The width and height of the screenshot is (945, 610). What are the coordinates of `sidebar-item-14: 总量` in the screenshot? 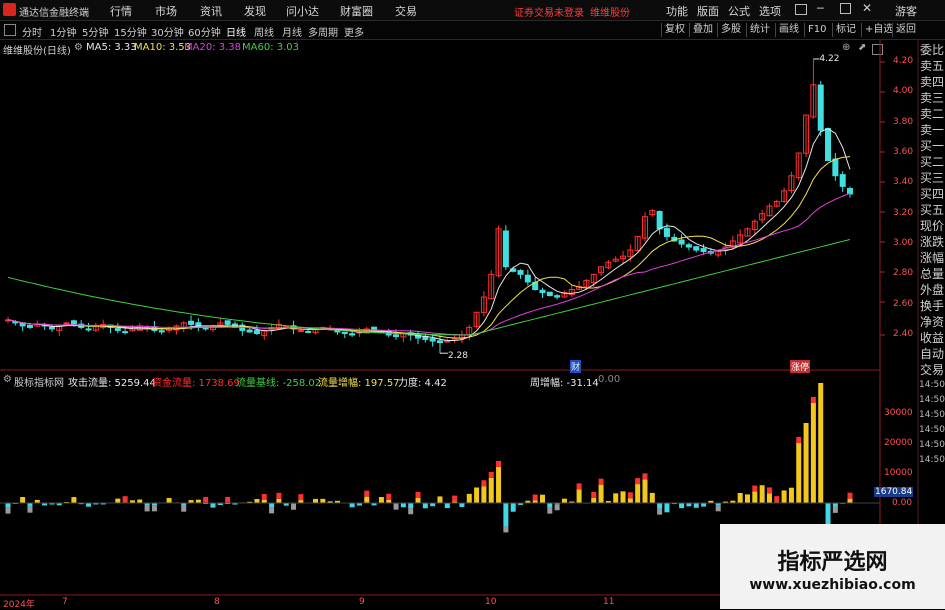 It's located at (932, 274).